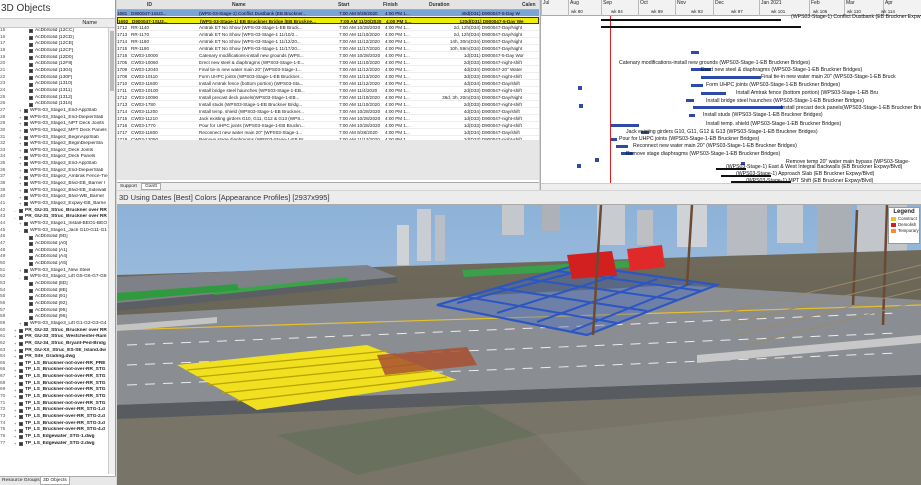 The height and width of the screenshot is (485, 921). Describe the element at coordinates (54, 304) in the screenshot. I see `tree-row: 56 AcDbSolid [92]` at that location.